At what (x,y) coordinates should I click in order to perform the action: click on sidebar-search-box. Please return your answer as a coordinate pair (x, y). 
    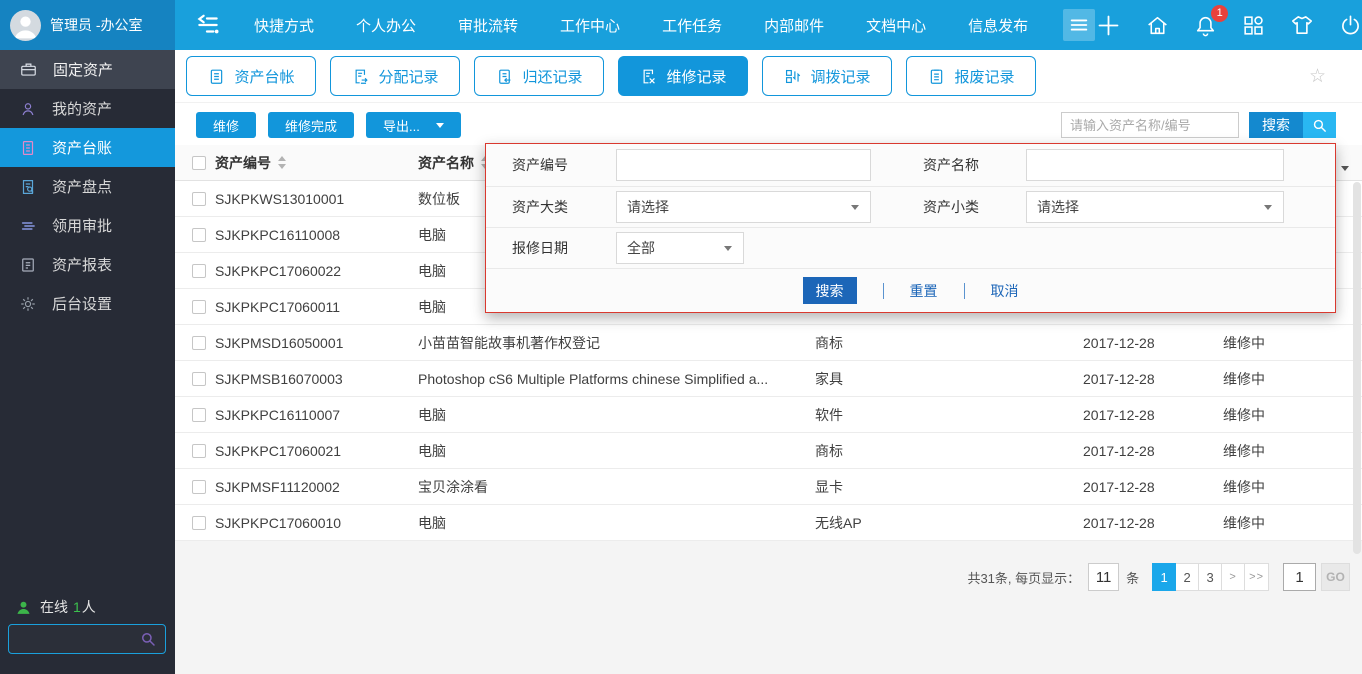
    Looking at the image, I should click on (87, 639).